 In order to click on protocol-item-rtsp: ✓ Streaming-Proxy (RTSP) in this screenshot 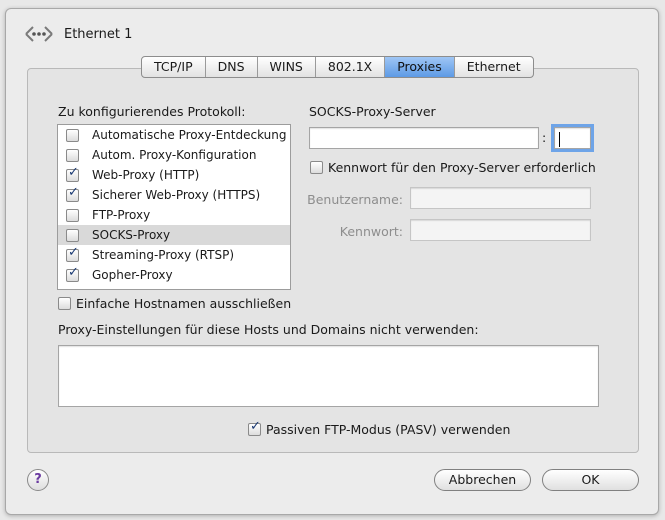, I will do `click(174, 255)`.